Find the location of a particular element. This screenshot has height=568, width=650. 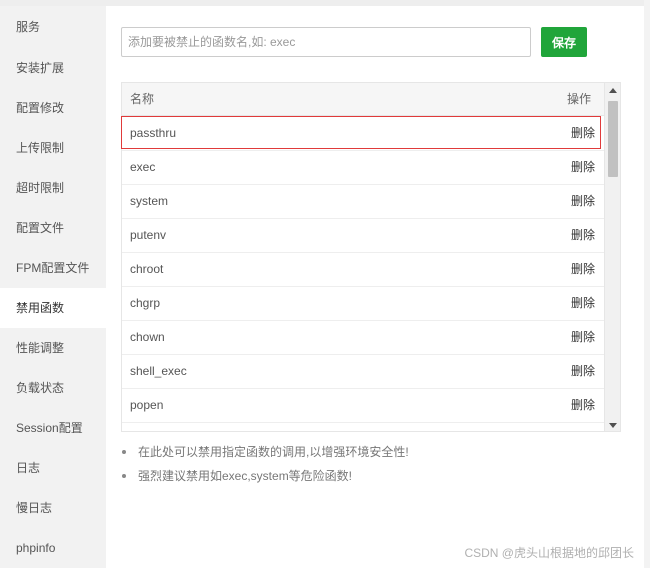

tip-text: 在此处可以禁用指定函数的调用,以增强环境安全性! is located at coordinates (273, 452).